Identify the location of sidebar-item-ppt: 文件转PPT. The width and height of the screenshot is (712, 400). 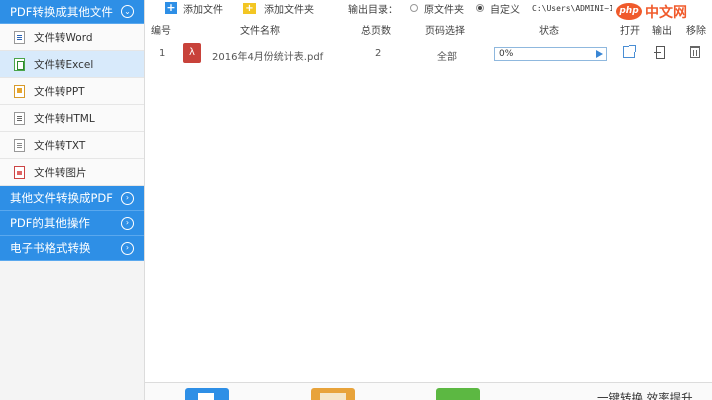
(72, 91).